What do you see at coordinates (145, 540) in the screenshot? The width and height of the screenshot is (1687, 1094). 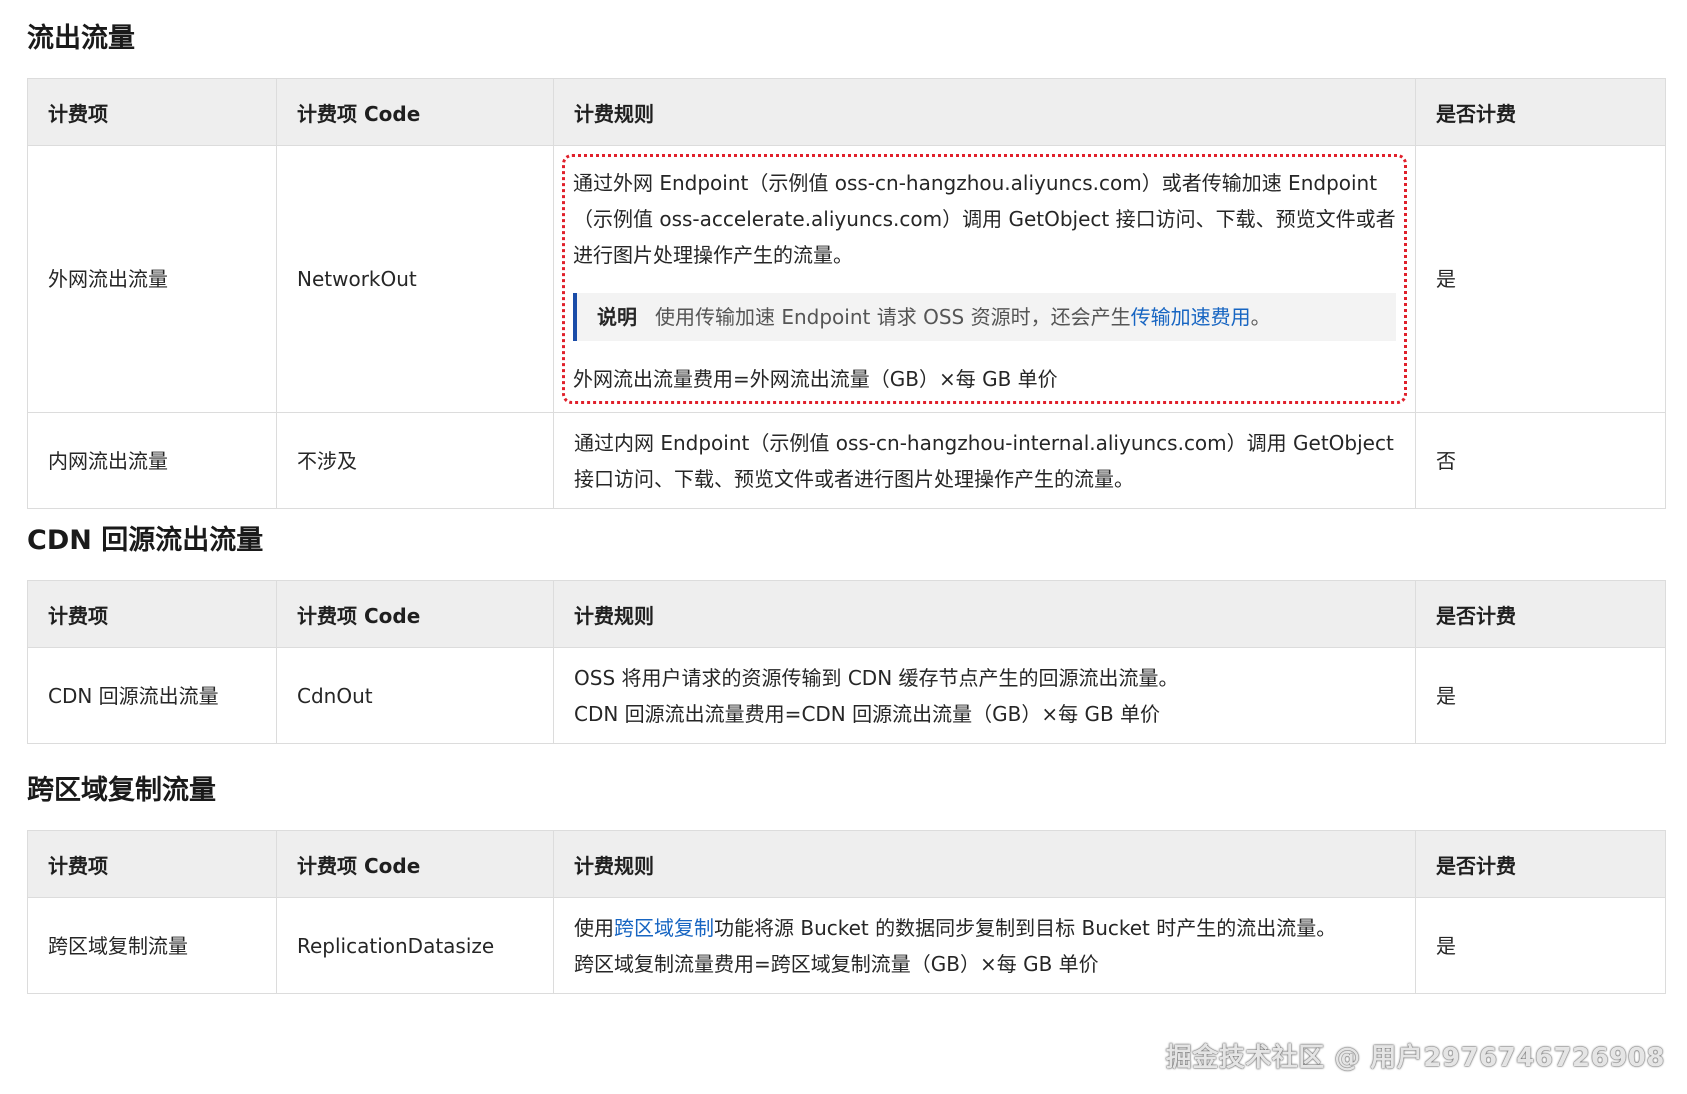 I see `section-title-cdn: CDN 回源流出流量` at bounding box center [145, 540].